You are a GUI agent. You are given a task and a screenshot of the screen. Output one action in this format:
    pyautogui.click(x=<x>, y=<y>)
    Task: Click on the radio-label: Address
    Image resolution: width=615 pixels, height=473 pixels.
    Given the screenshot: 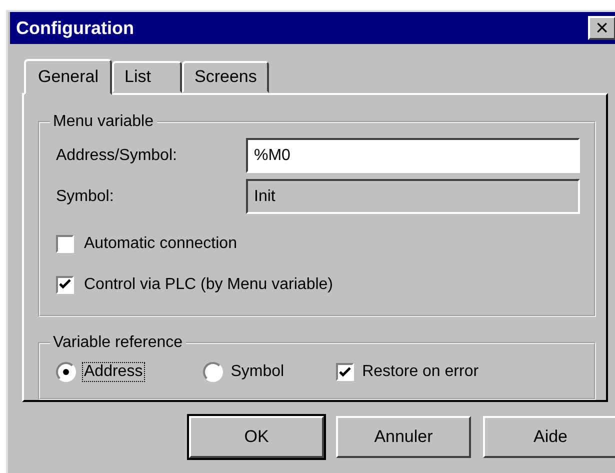 What is the action you would take?
    pyautogui.click(x=113, y=372)
    